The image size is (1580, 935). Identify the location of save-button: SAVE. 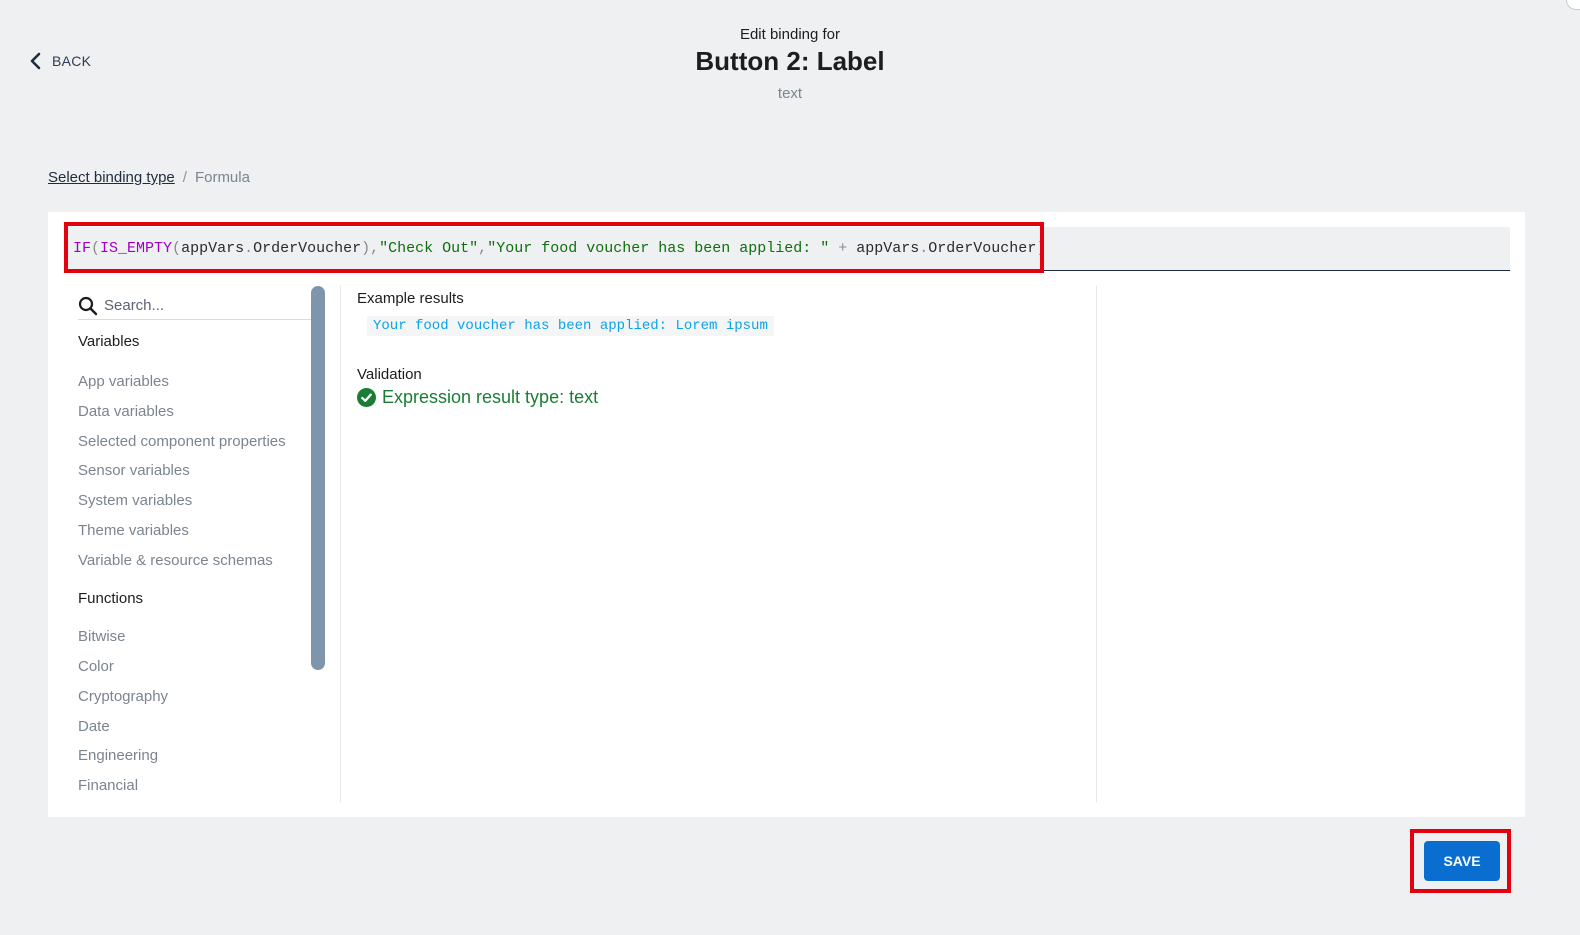
(1462, 861).